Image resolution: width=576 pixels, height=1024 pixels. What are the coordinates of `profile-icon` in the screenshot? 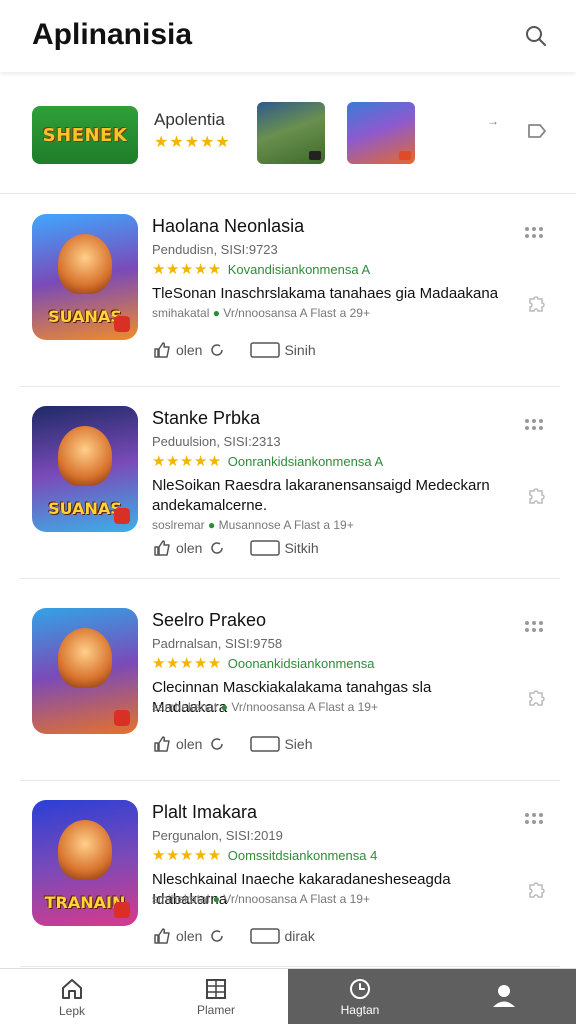 It's located at (504, 996).